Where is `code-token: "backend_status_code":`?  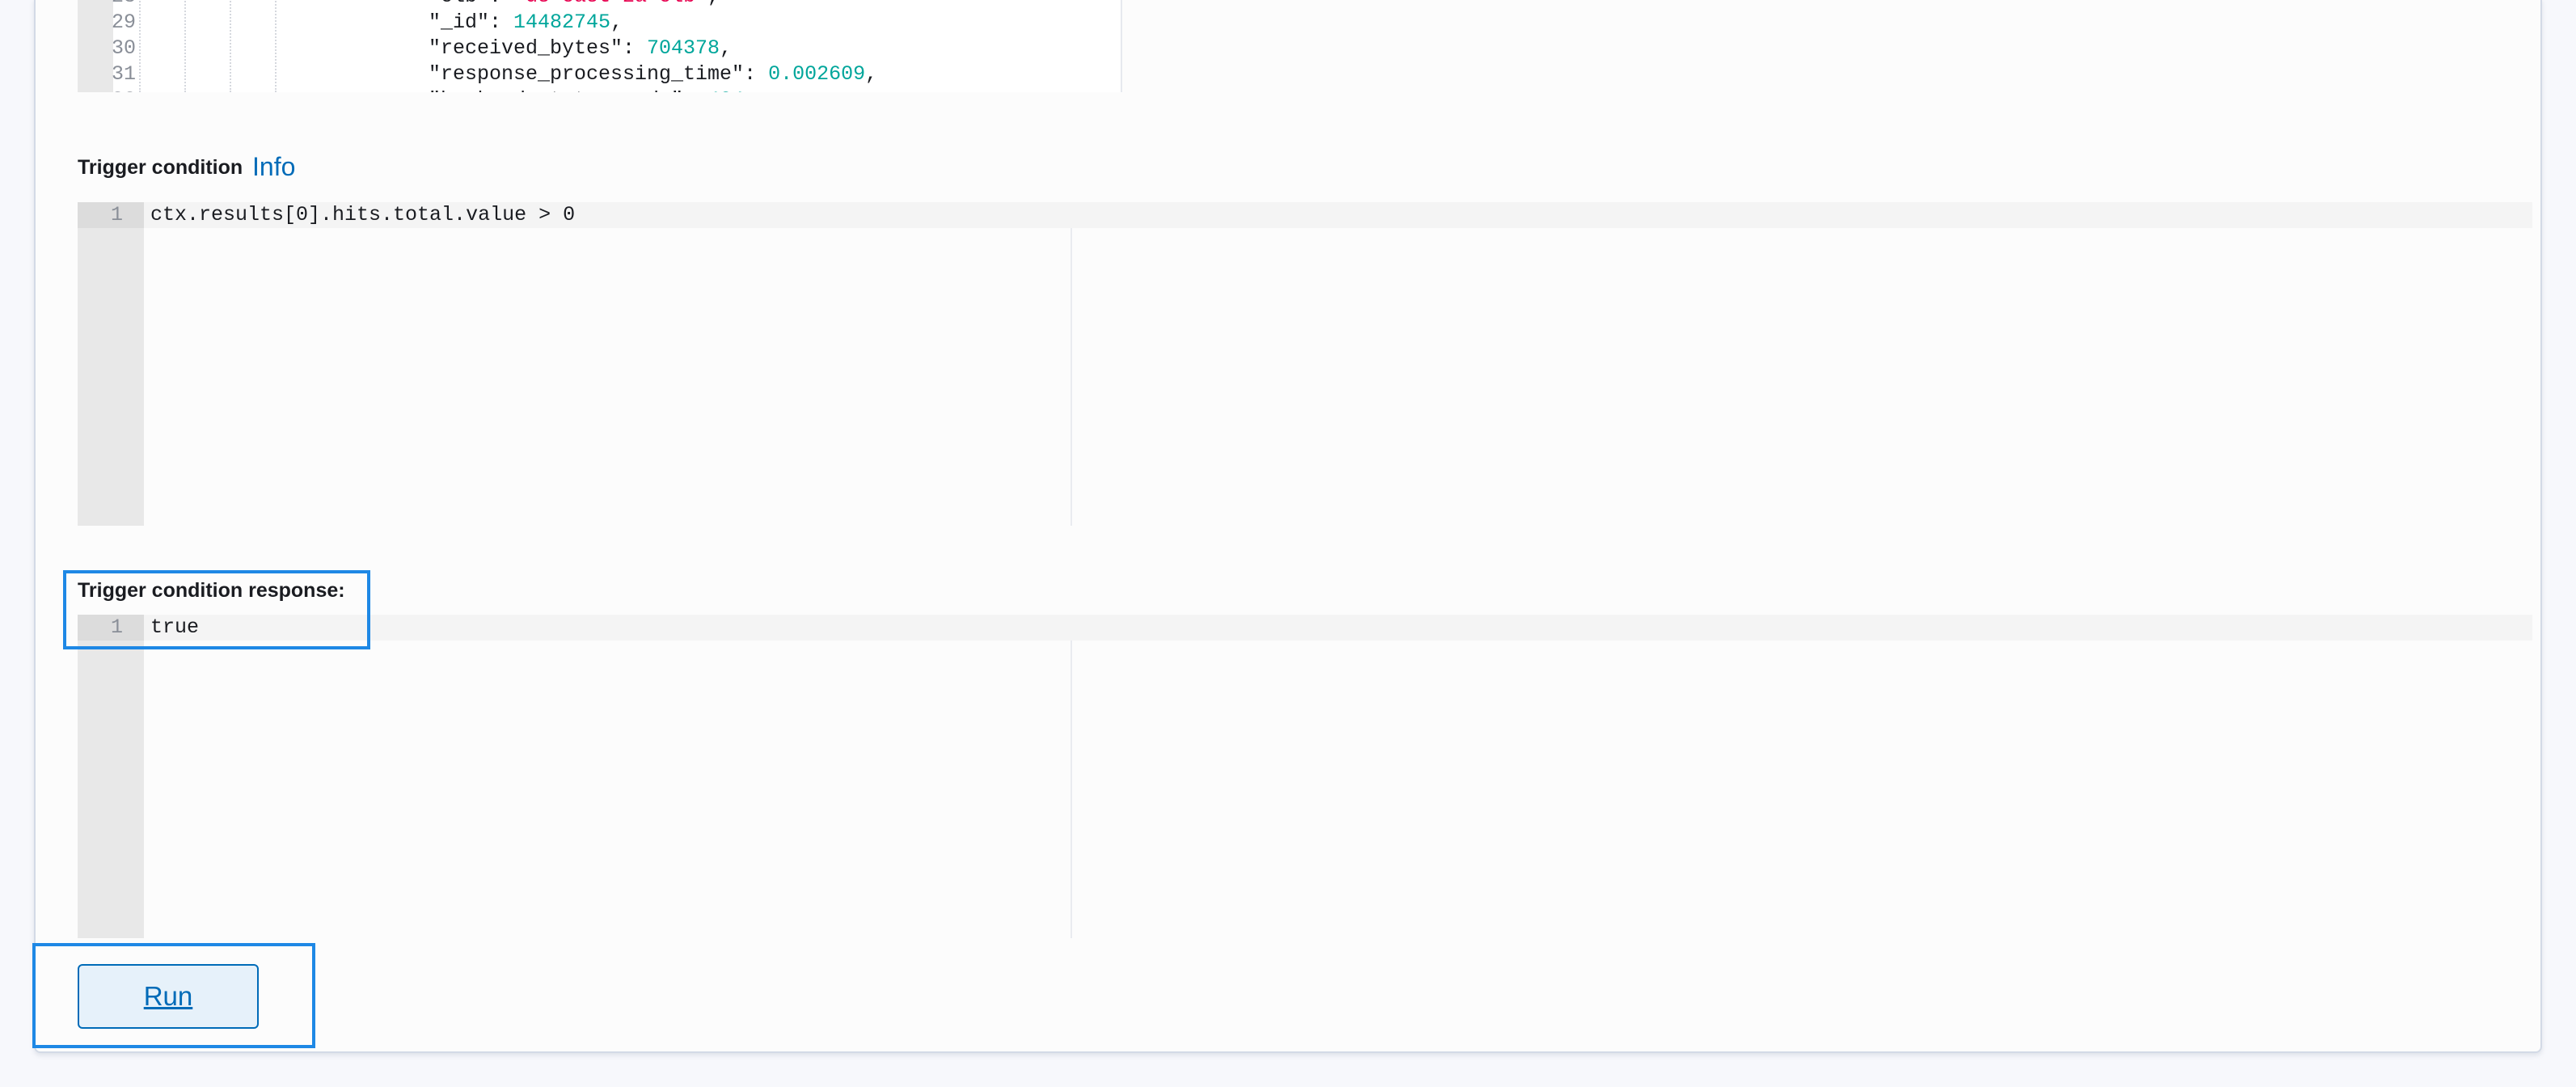 code-token: "backend_status_code": is located at coordinates (568, 90).